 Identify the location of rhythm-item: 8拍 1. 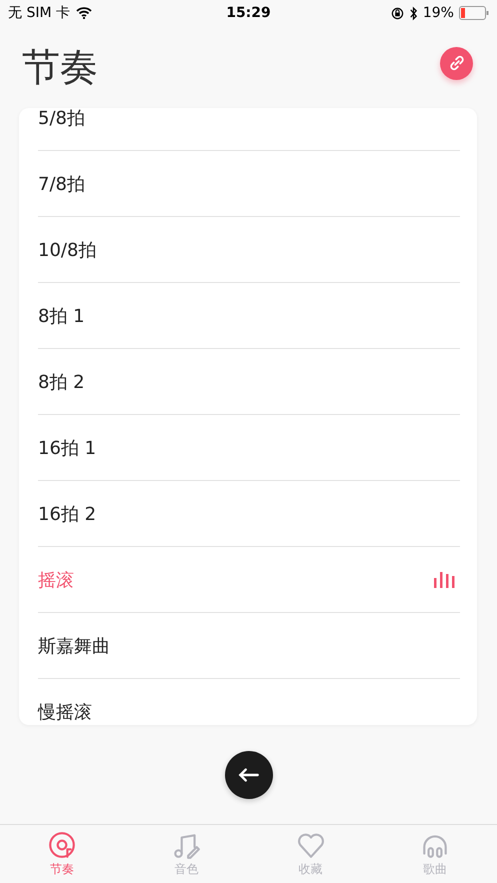
(249, 316).